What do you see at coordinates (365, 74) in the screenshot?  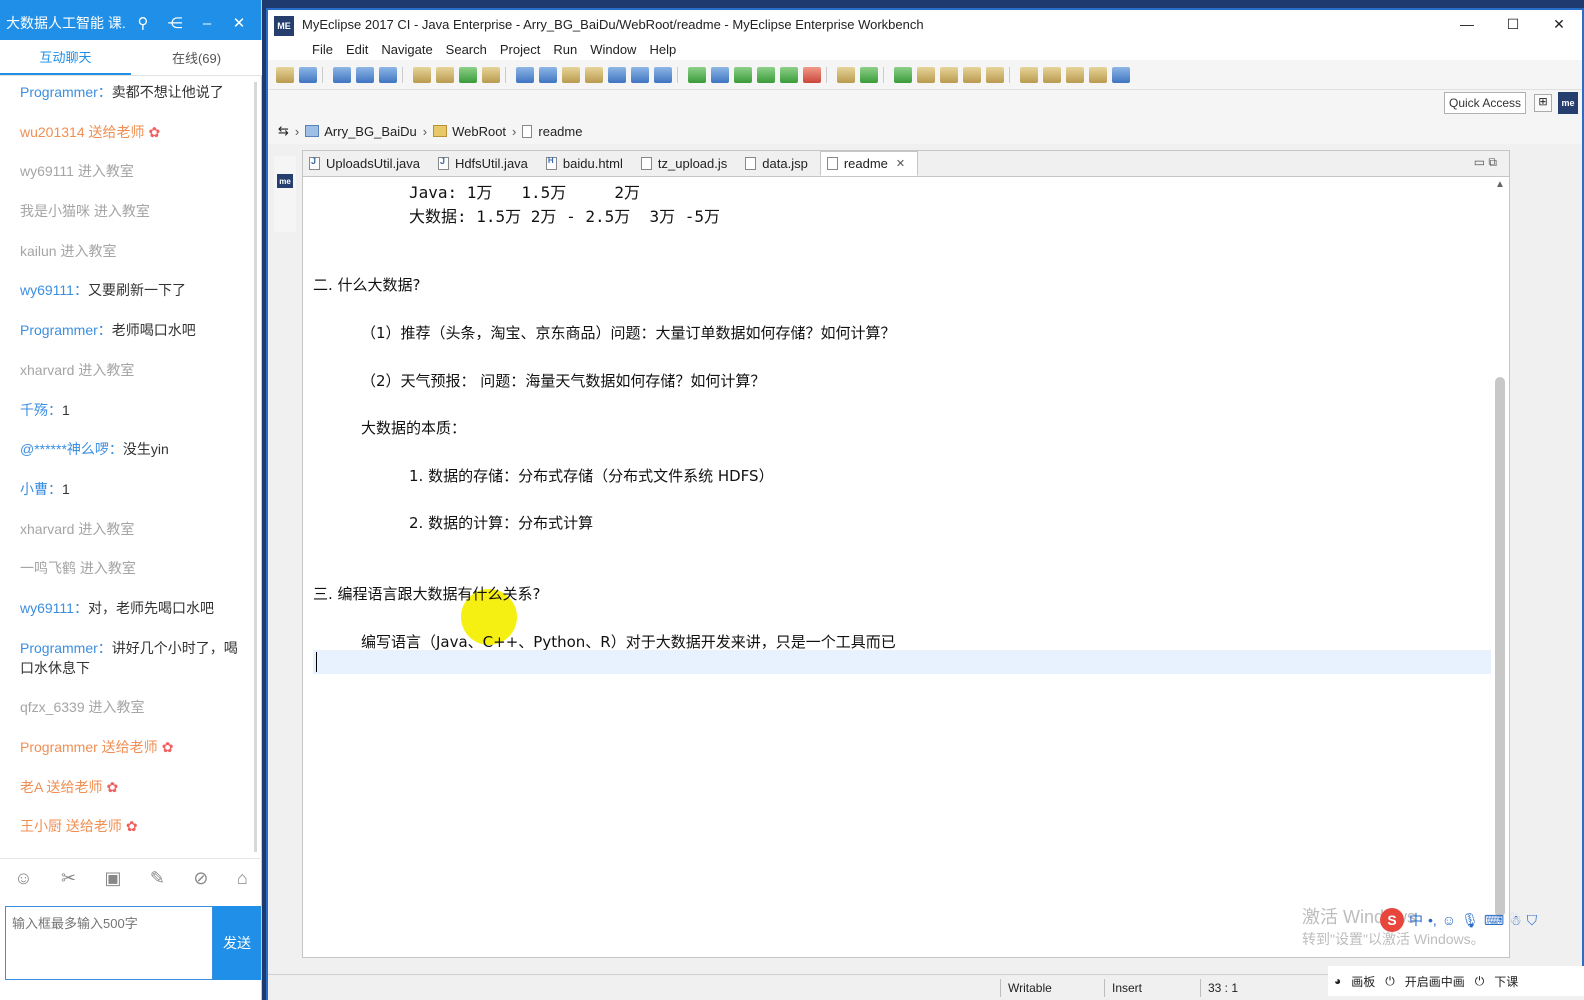 I see `save-all-icon` at bounding box center [365, 74].